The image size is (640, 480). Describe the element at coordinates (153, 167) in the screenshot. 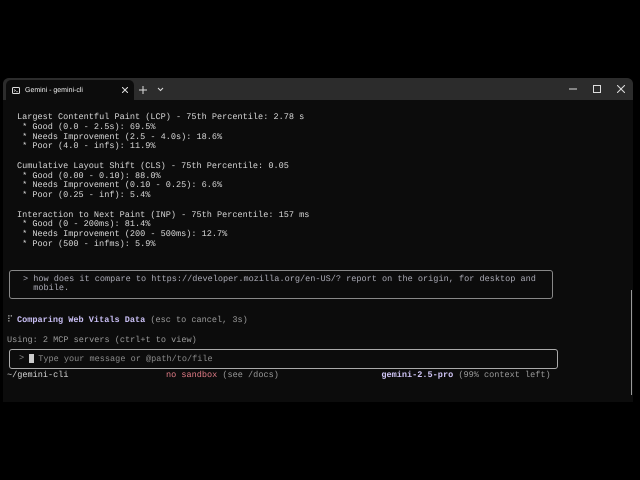

I see `report-heading: Cumulative Layout Shift (CLS) - 75th Percentile: 0.05` at that location.